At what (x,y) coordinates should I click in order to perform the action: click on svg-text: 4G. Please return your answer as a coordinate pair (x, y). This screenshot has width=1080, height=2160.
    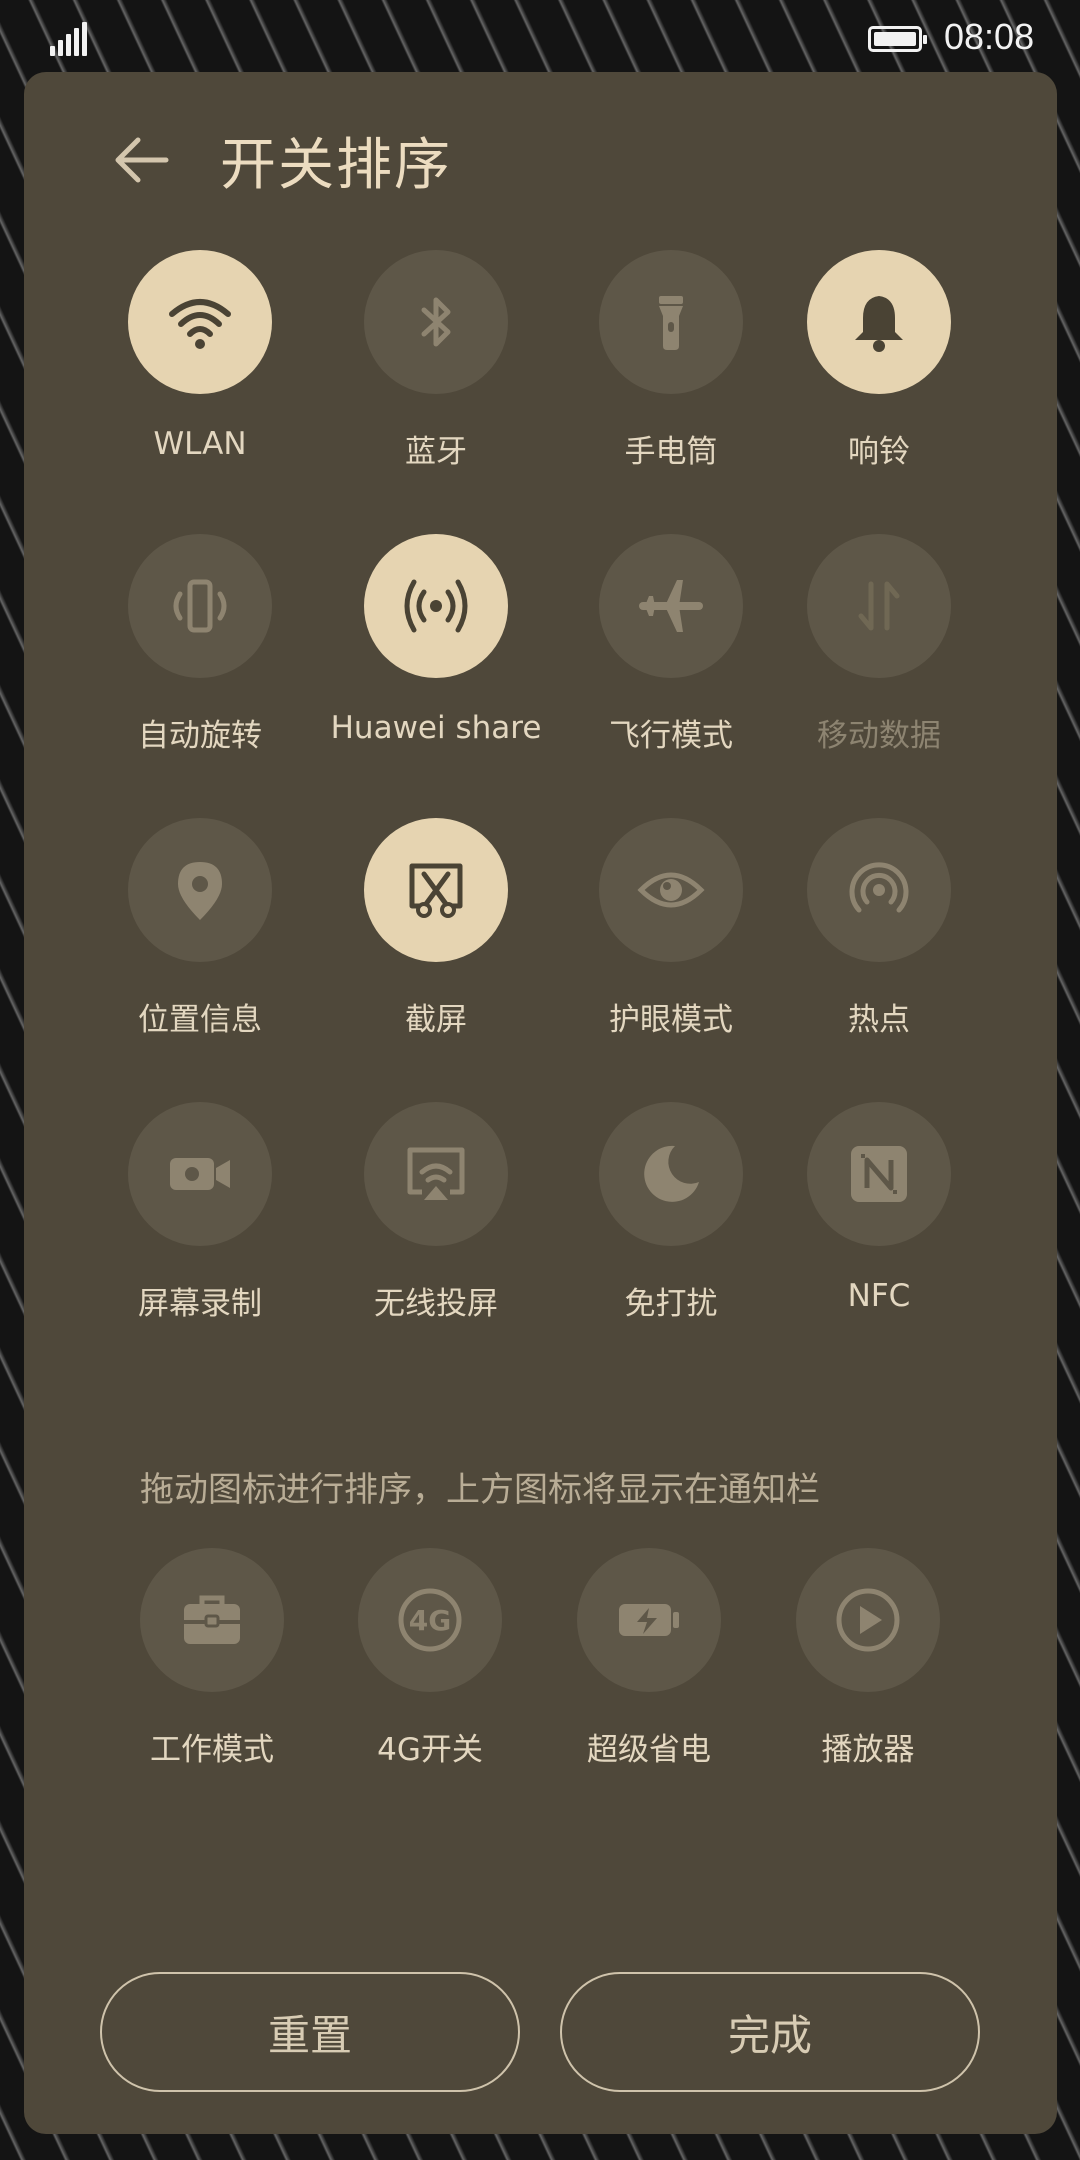
    Looking at the image, I should click on (430, 1620).